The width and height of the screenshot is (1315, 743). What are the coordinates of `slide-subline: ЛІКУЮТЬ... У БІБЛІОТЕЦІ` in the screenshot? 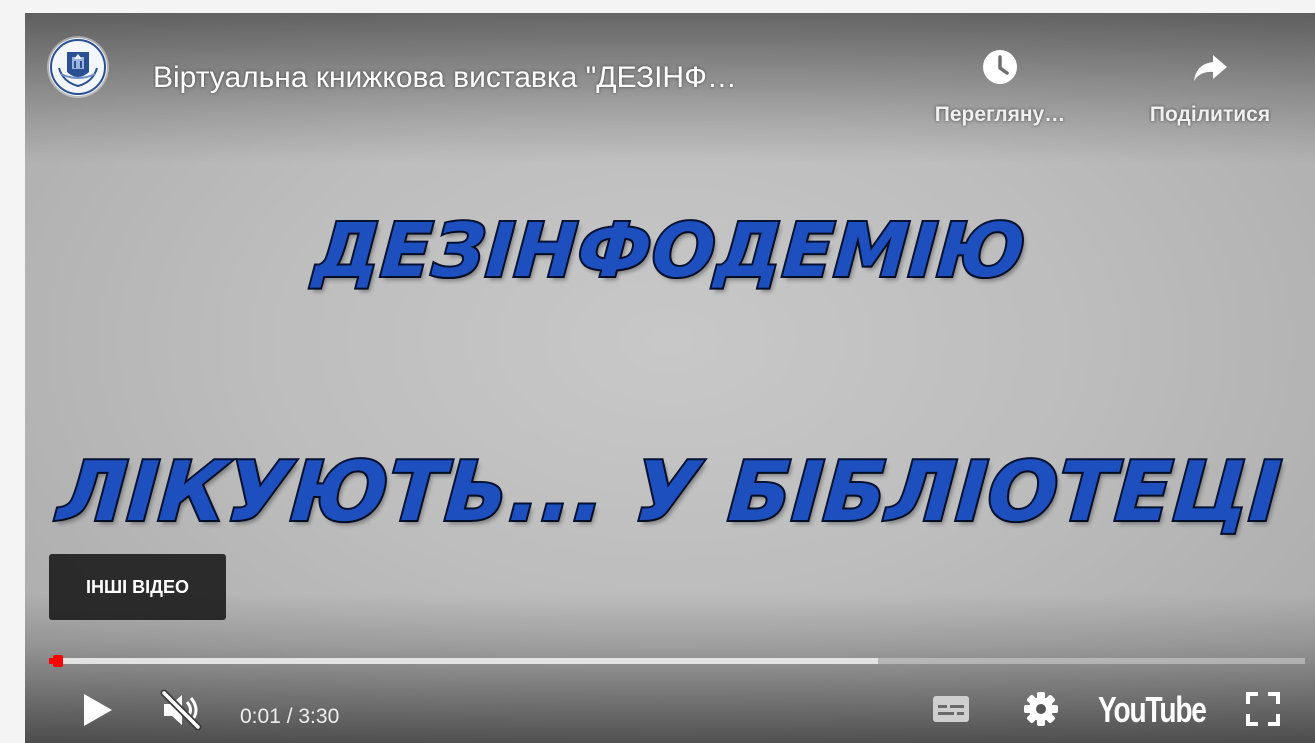 It's located at (669, 492).